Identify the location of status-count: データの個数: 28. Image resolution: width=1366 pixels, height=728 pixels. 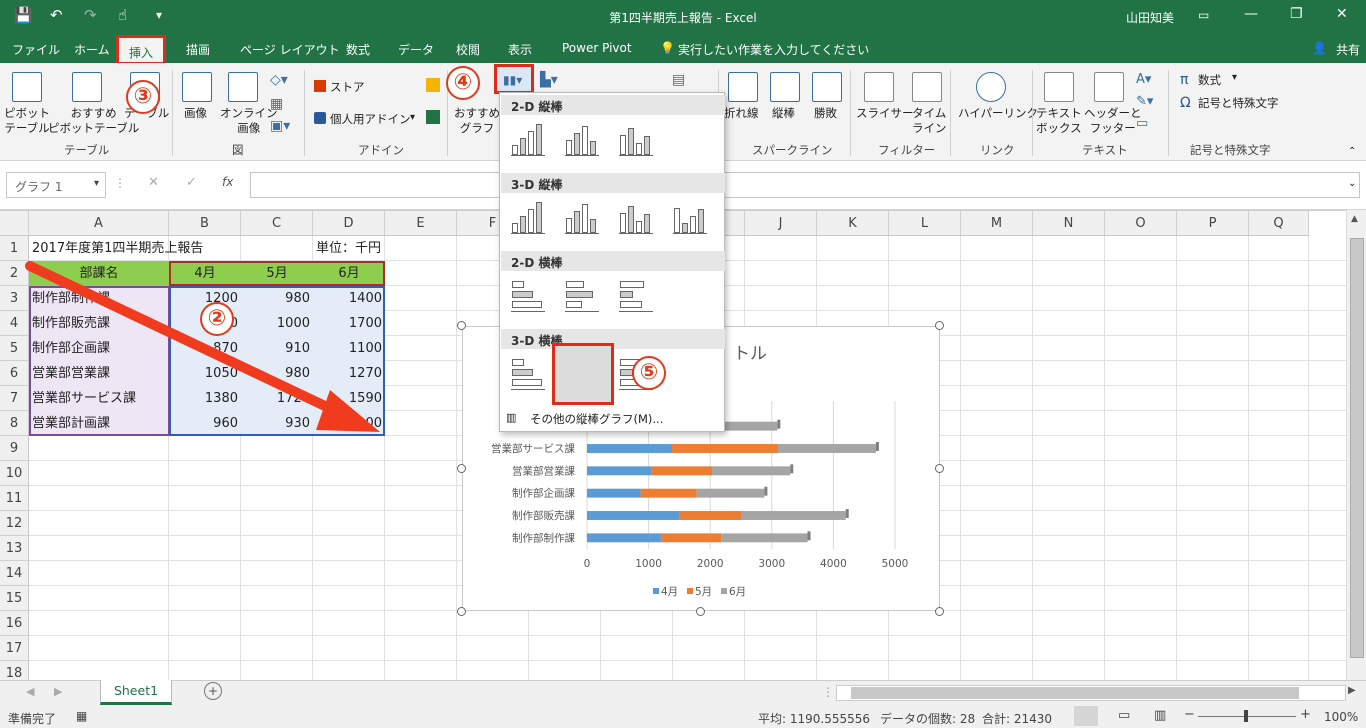
(928, 719).